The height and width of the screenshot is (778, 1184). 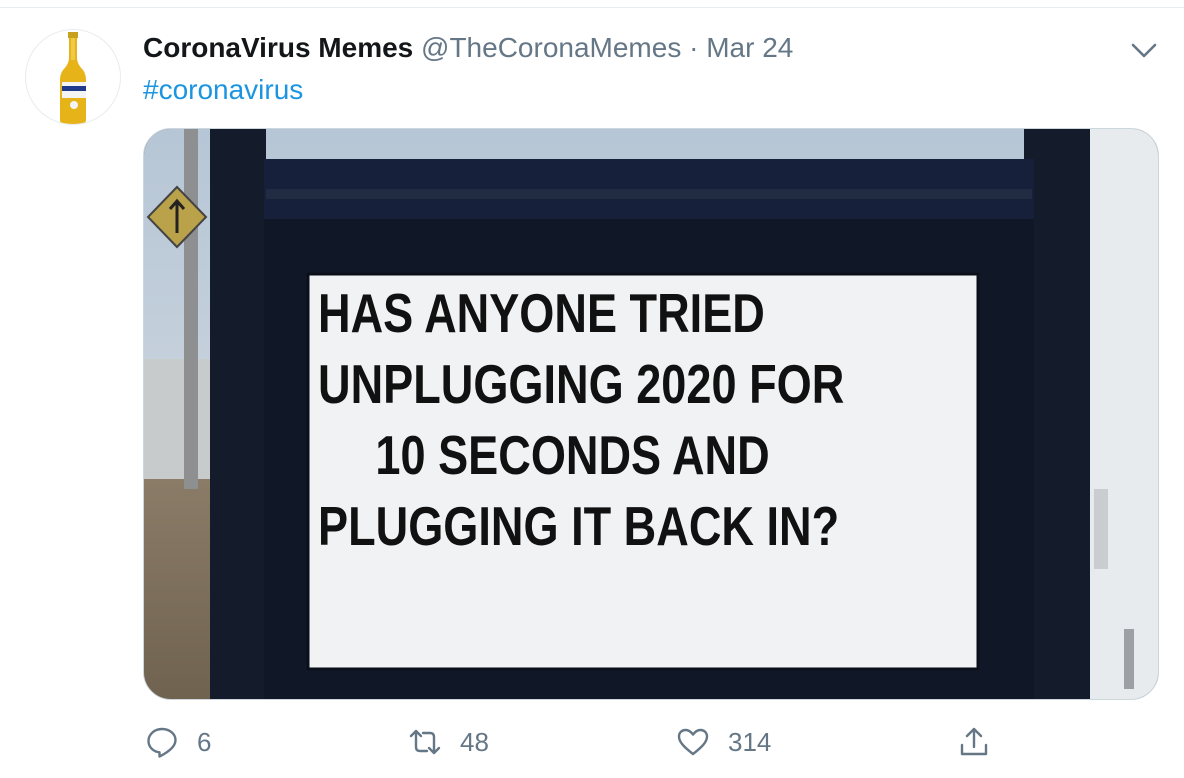 What do you see at coordinates (425, 742) in the screenshot?
I see `retweet-icon` at bounding box center [425, 742].